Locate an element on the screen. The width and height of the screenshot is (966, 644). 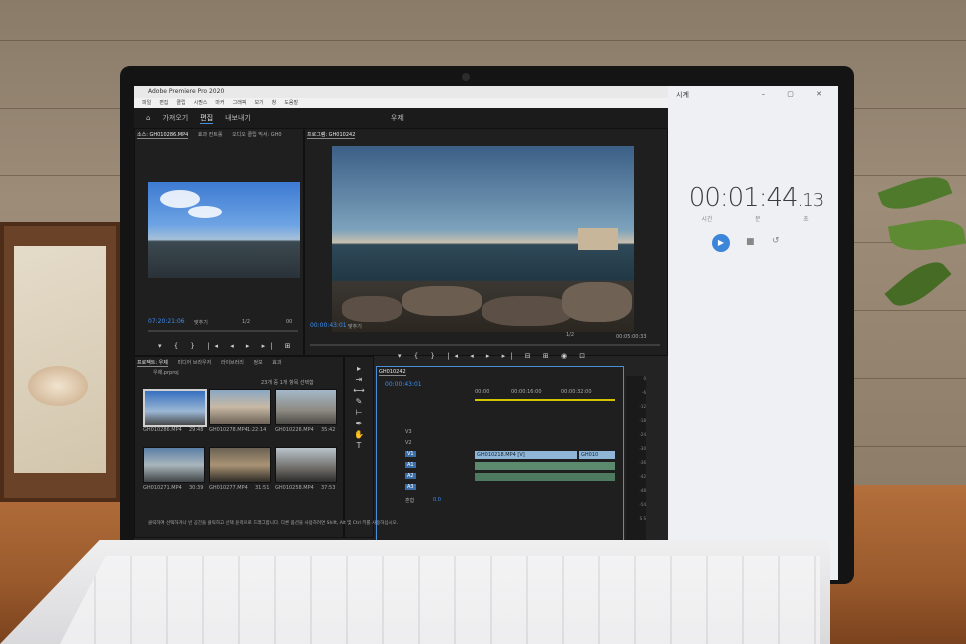
source-transport: ▾ { } |◂ ◂ ▸ ▸| ⊞ is located at coordinates (227, 346).